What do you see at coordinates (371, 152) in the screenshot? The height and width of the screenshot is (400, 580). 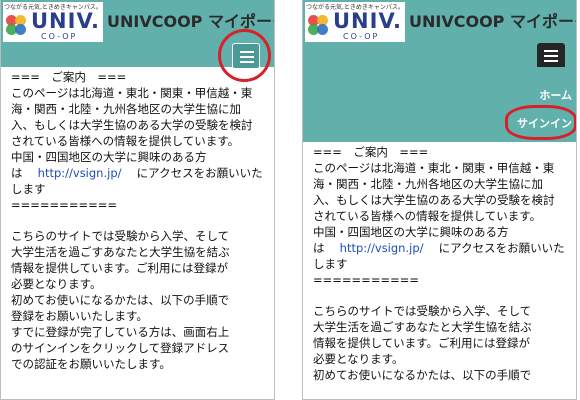 I see `notice-heading: === ご案内 ===` at bounding box center [371, 152].